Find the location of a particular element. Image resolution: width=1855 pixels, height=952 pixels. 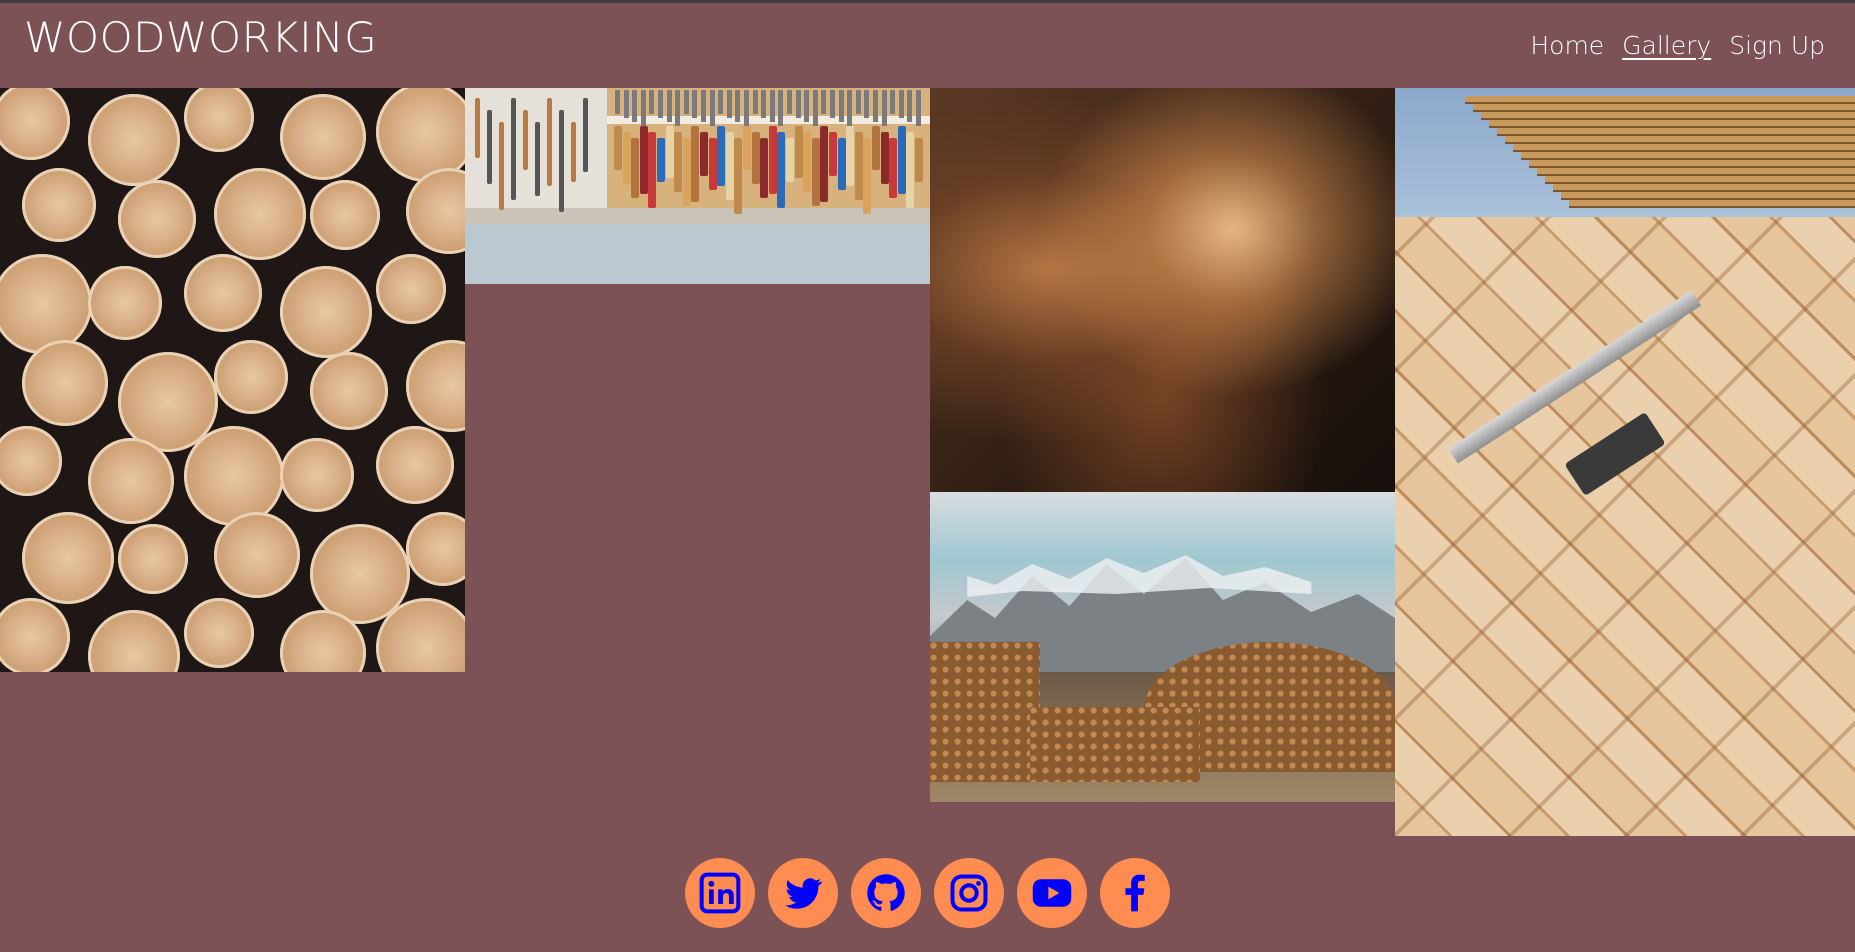

mountain-logs-image is located at coordinates (1162, 647).